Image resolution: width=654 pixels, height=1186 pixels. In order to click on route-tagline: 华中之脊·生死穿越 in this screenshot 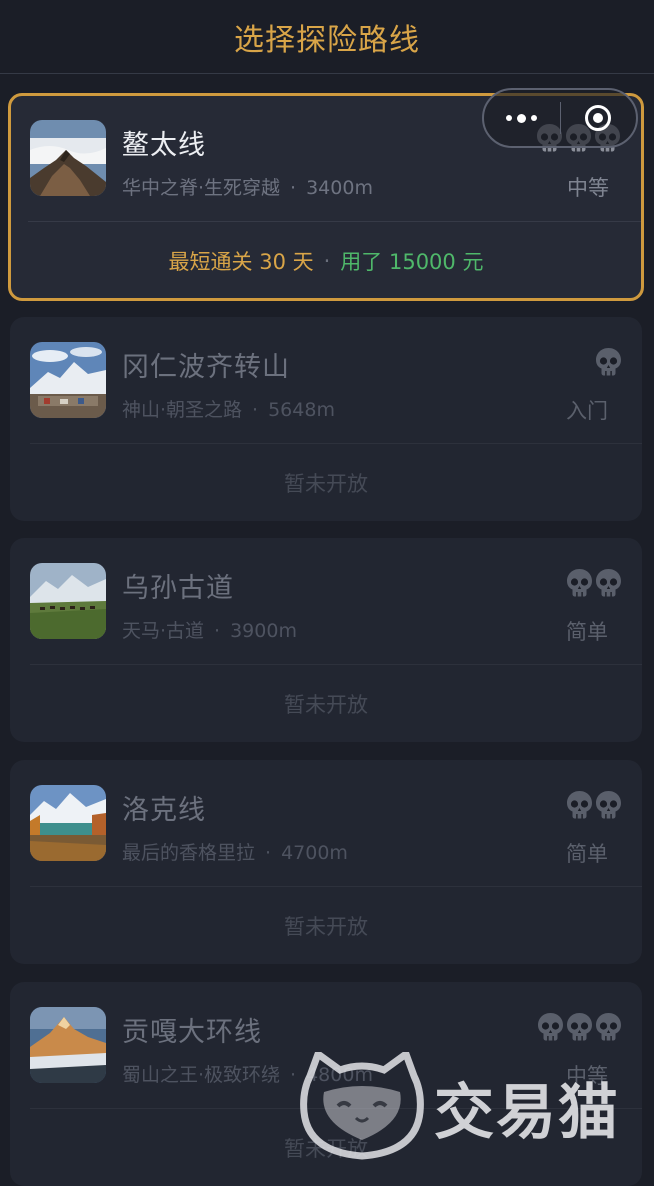, I will do `click(201, 188)`.